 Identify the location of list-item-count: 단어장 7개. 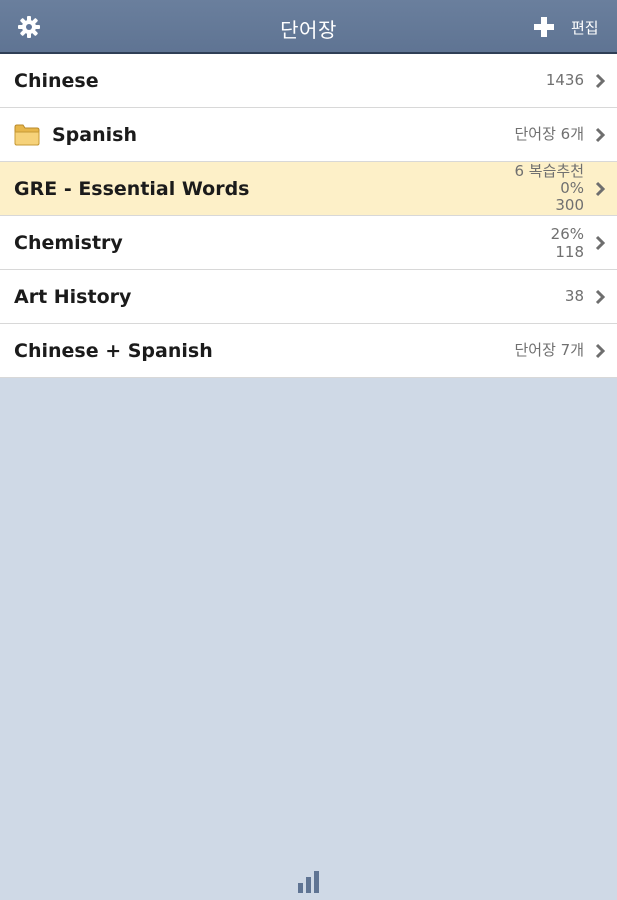
(549, 350).